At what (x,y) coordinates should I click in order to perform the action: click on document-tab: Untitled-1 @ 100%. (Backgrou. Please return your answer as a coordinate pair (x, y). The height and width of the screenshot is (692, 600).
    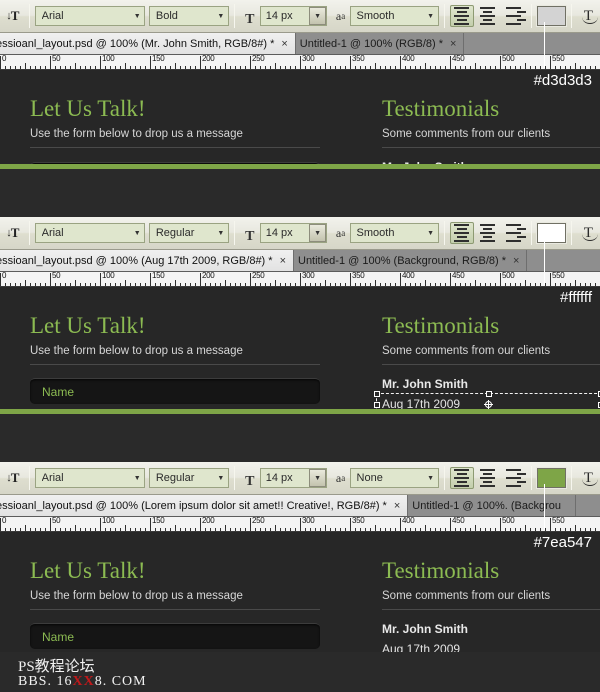
    Looking at the image, I should click on (492, 505).